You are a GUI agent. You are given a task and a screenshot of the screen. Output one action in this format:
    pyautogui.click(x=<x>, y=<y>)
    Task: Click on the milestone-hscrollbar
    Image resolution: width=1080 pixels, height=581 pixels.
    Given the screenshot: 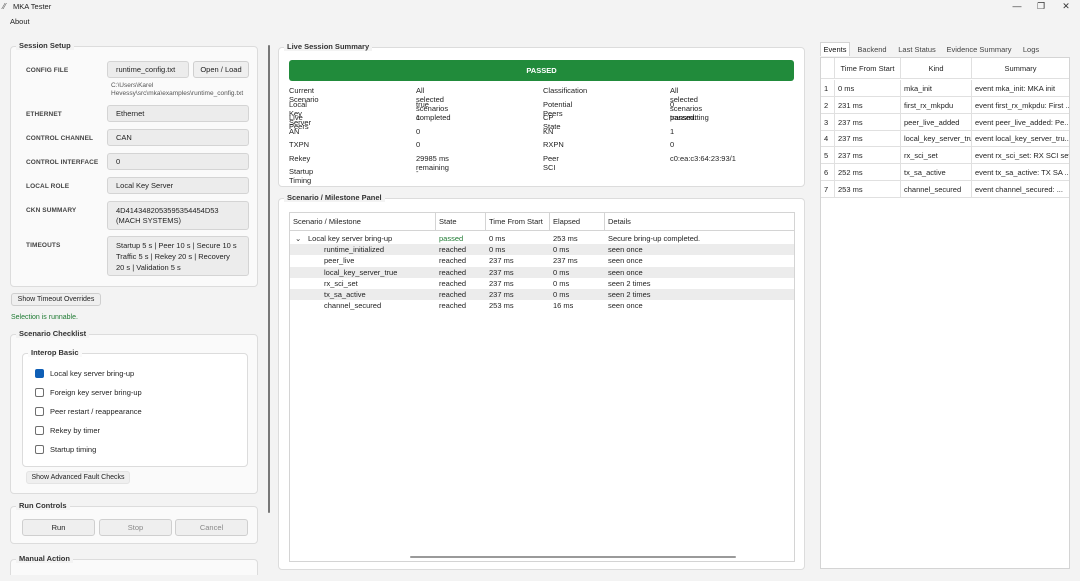 What is the action you would take?
    pyautogui.click(x=573, y=557)
    